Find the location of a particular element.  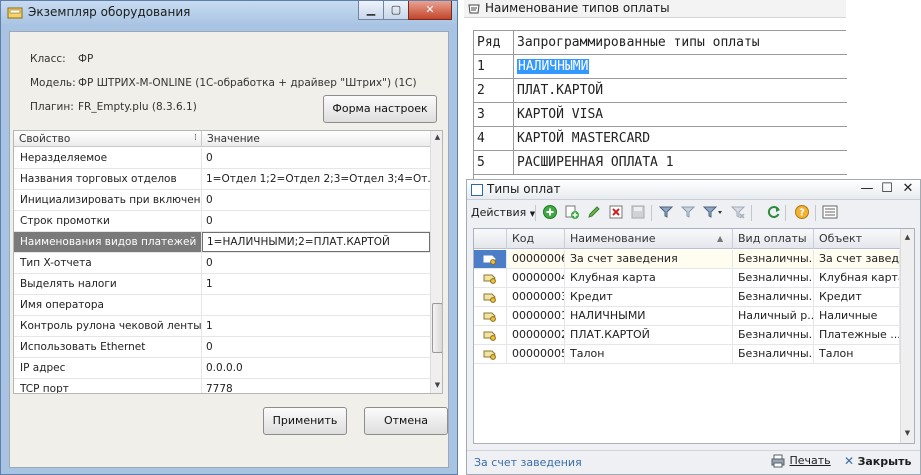

row-payment-name-cell: ПЛАТ.КАРТОЙ is located at coordinates (681, 90).